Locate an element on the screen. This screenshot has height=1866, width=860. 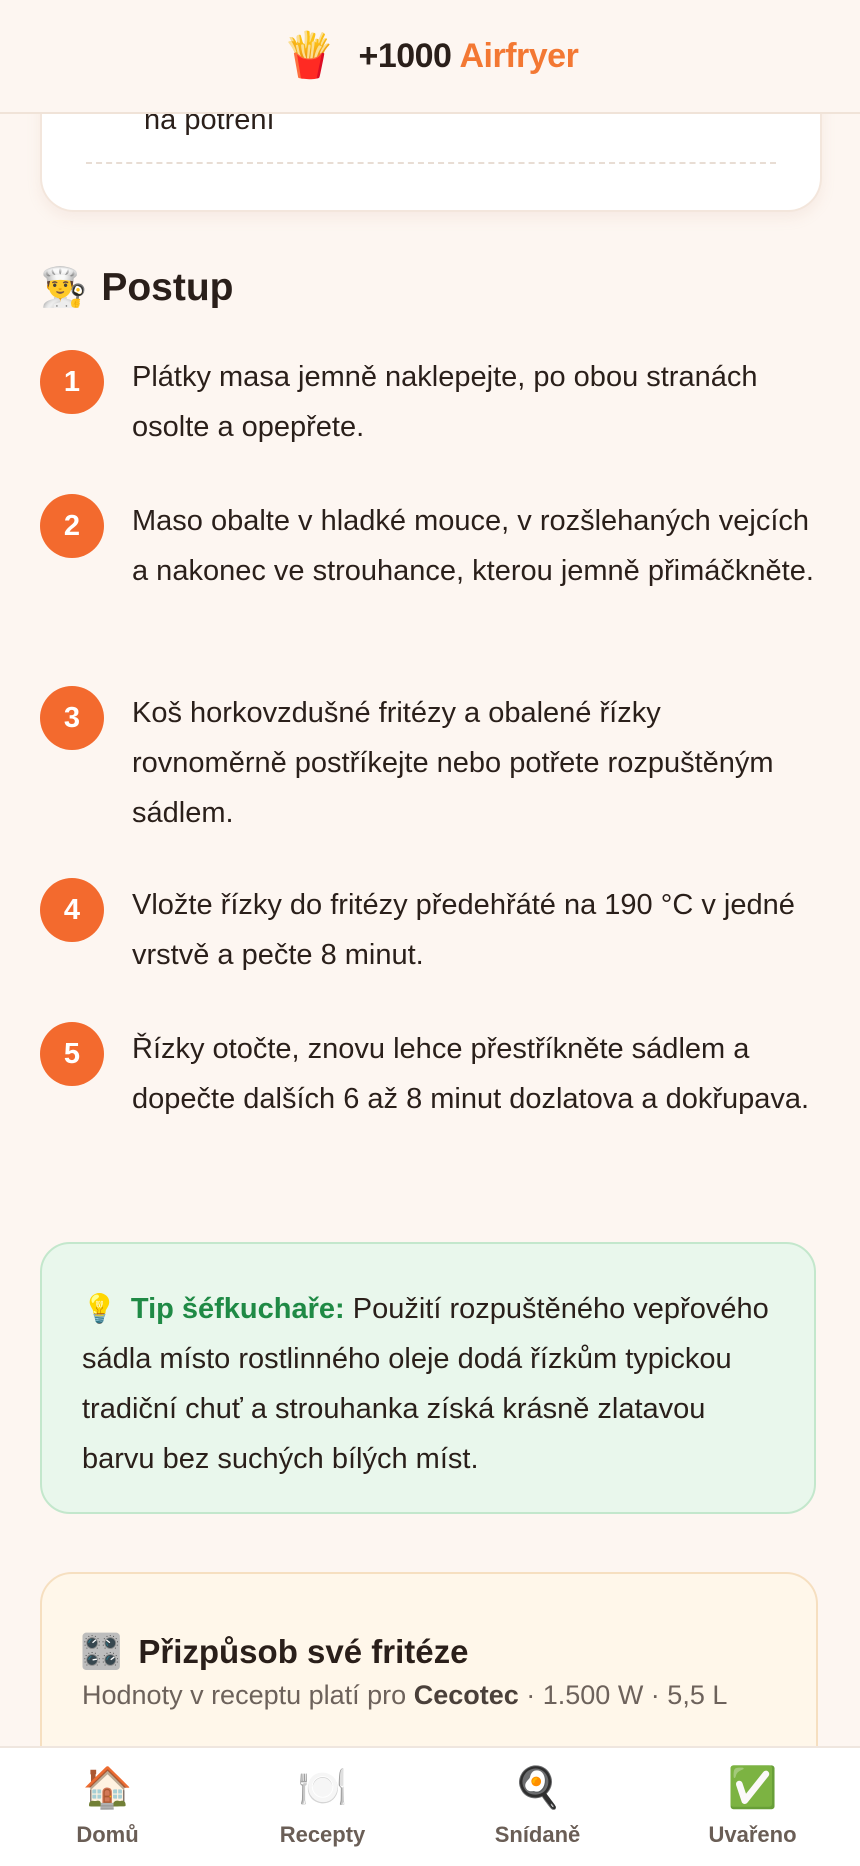
frying-pan-icon: 🍳 is located at coordinates (537, 1788).